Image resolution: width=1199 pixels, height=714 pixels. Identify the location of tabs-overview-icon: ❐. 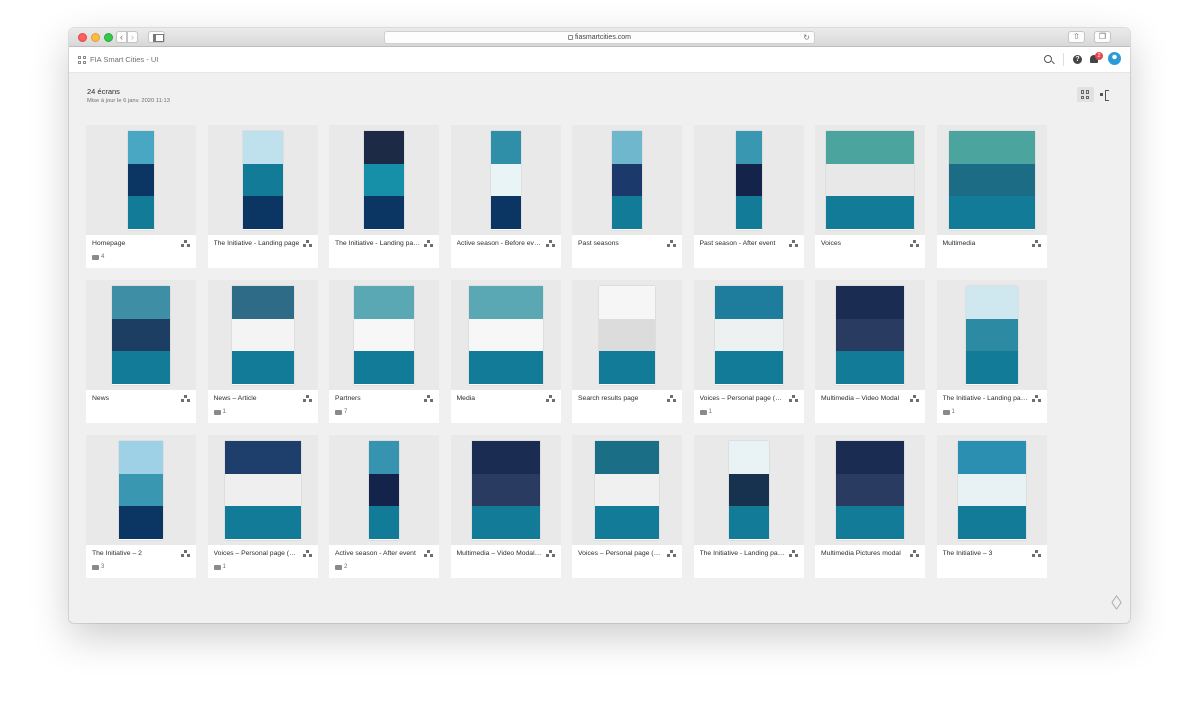
(1102, 37).